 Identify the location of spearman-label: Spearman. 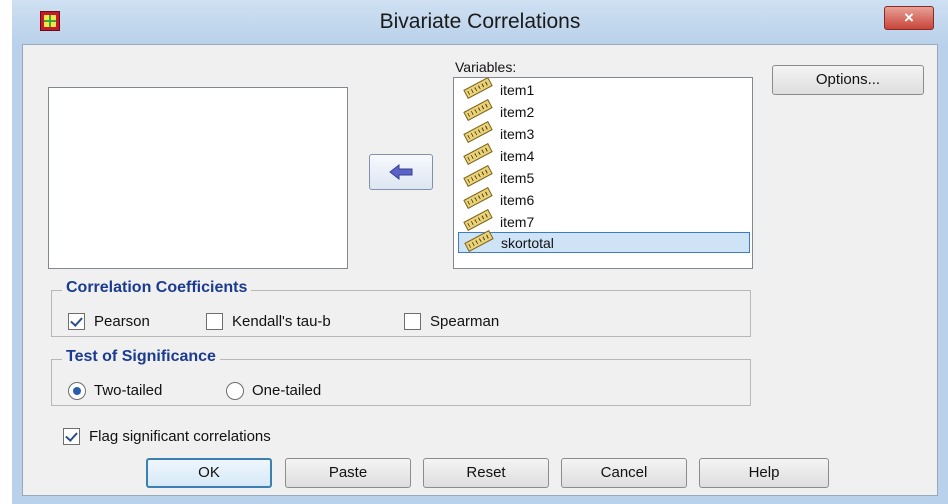
(465, 321).